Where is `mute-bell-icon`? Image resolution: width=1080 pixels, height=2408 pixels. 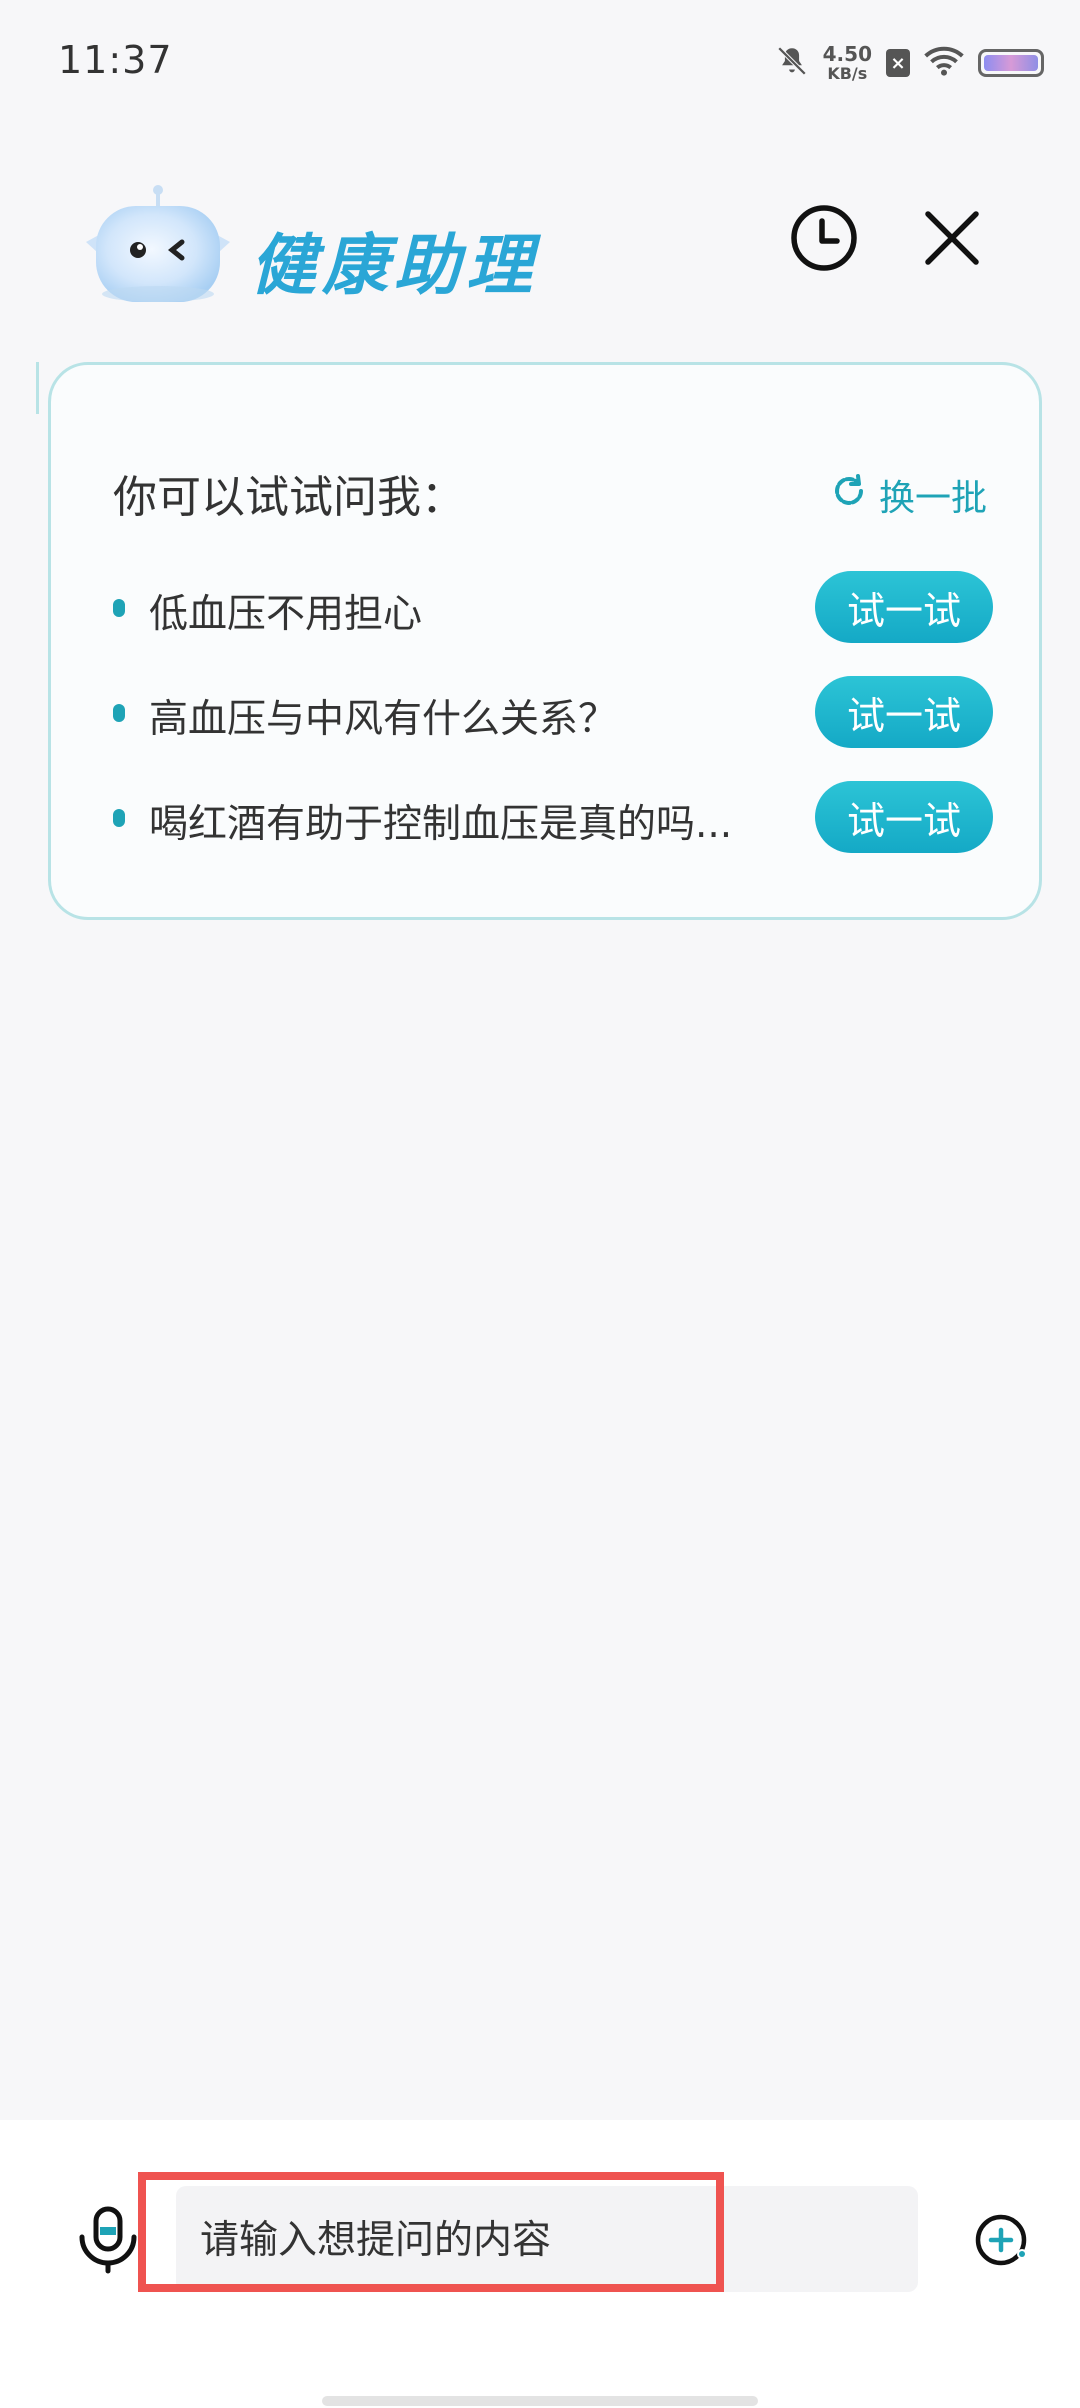 mute-bell-icon is located at coordinates (792, 63).